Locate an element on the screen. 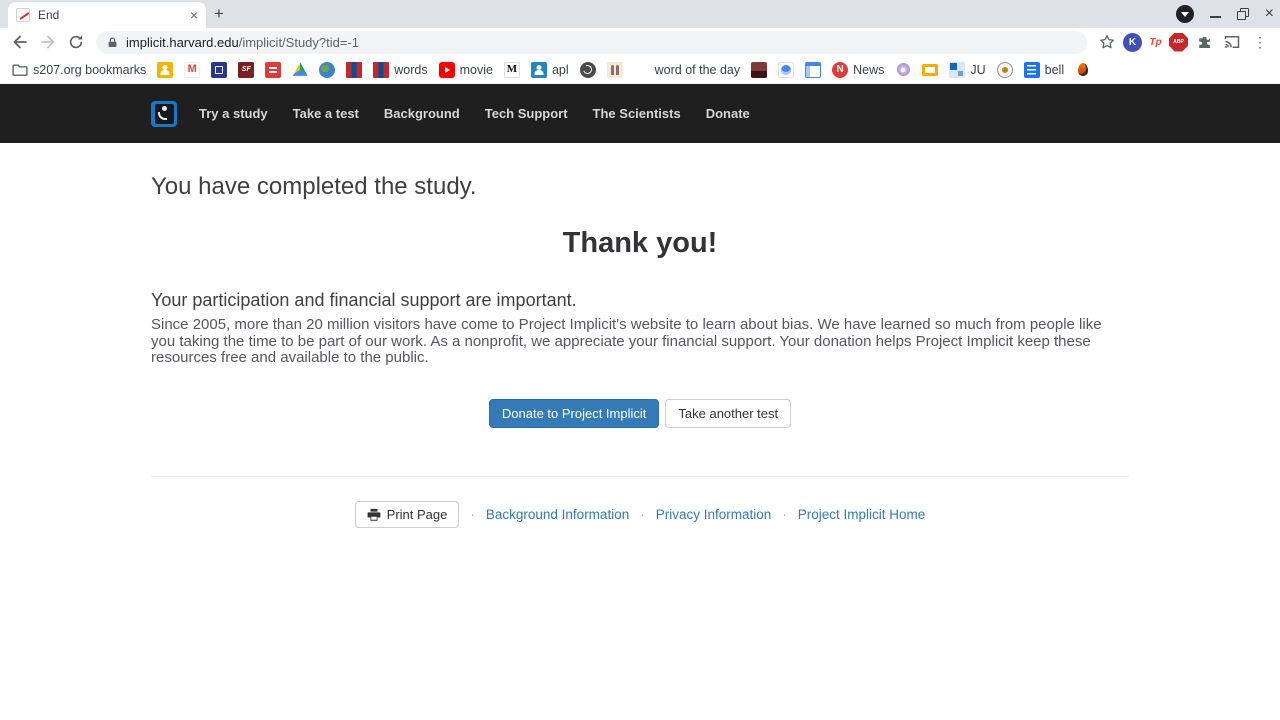 This screenshot has width=1280, height=720. folder-icon is located at coordinates (20, 70).